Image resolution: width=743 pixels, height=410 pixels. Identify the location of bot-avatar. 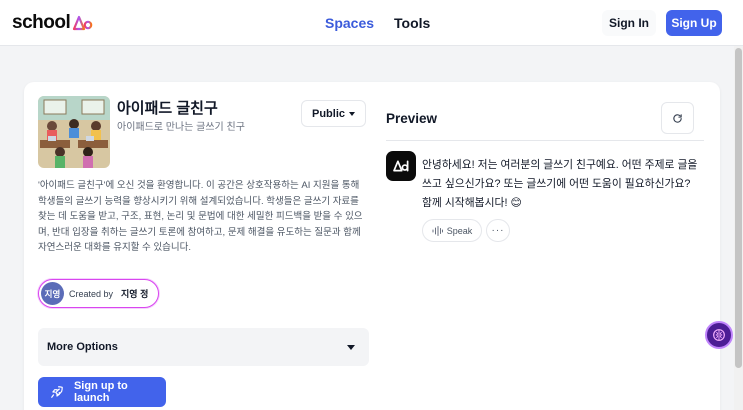
(401, 166).